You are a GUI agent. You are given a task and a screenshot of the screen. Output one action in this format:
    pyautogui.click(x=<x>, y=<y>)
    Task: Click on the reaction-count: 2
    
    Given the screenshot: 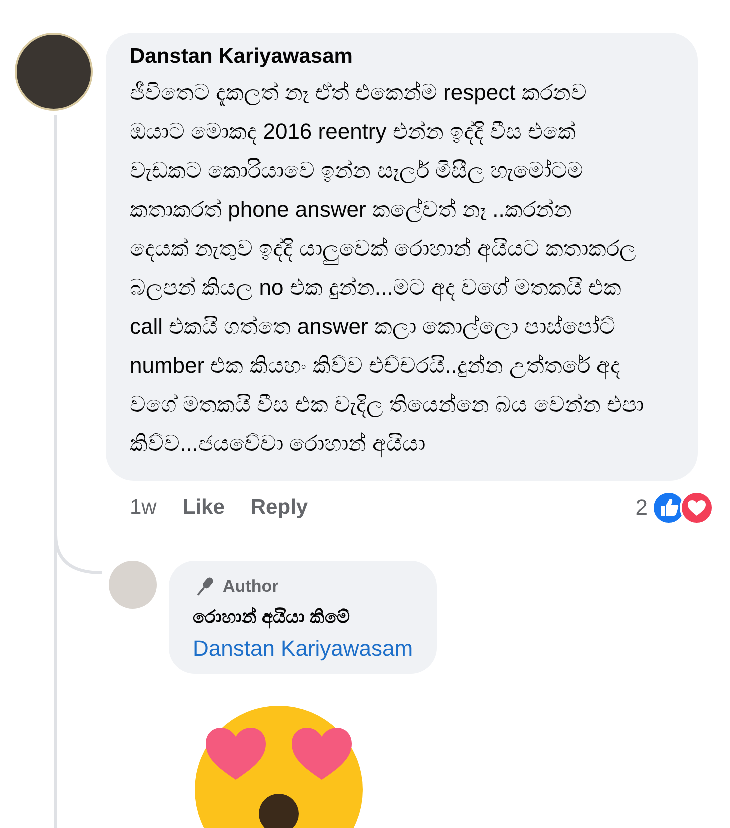 What is the action you would take?
    pyautogui.click(x=642, y=508)
    